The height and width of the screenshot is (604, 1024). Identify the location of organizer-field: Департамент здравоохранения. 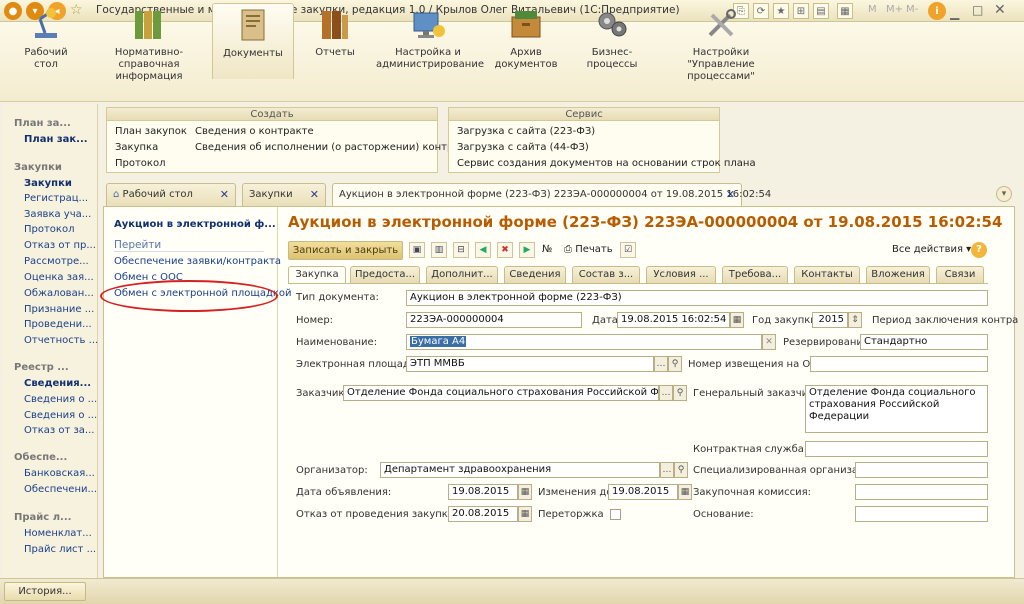
(520, 470).